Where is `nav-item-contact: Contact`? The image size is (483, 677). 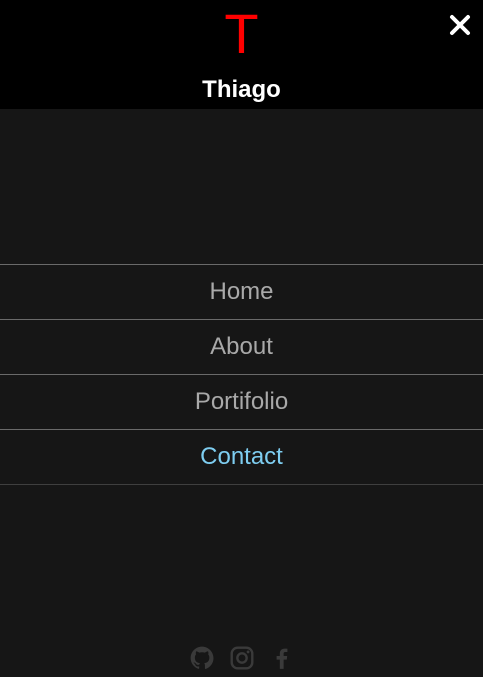
nav-item-contact: Contact is located at coordinates (241, 457).